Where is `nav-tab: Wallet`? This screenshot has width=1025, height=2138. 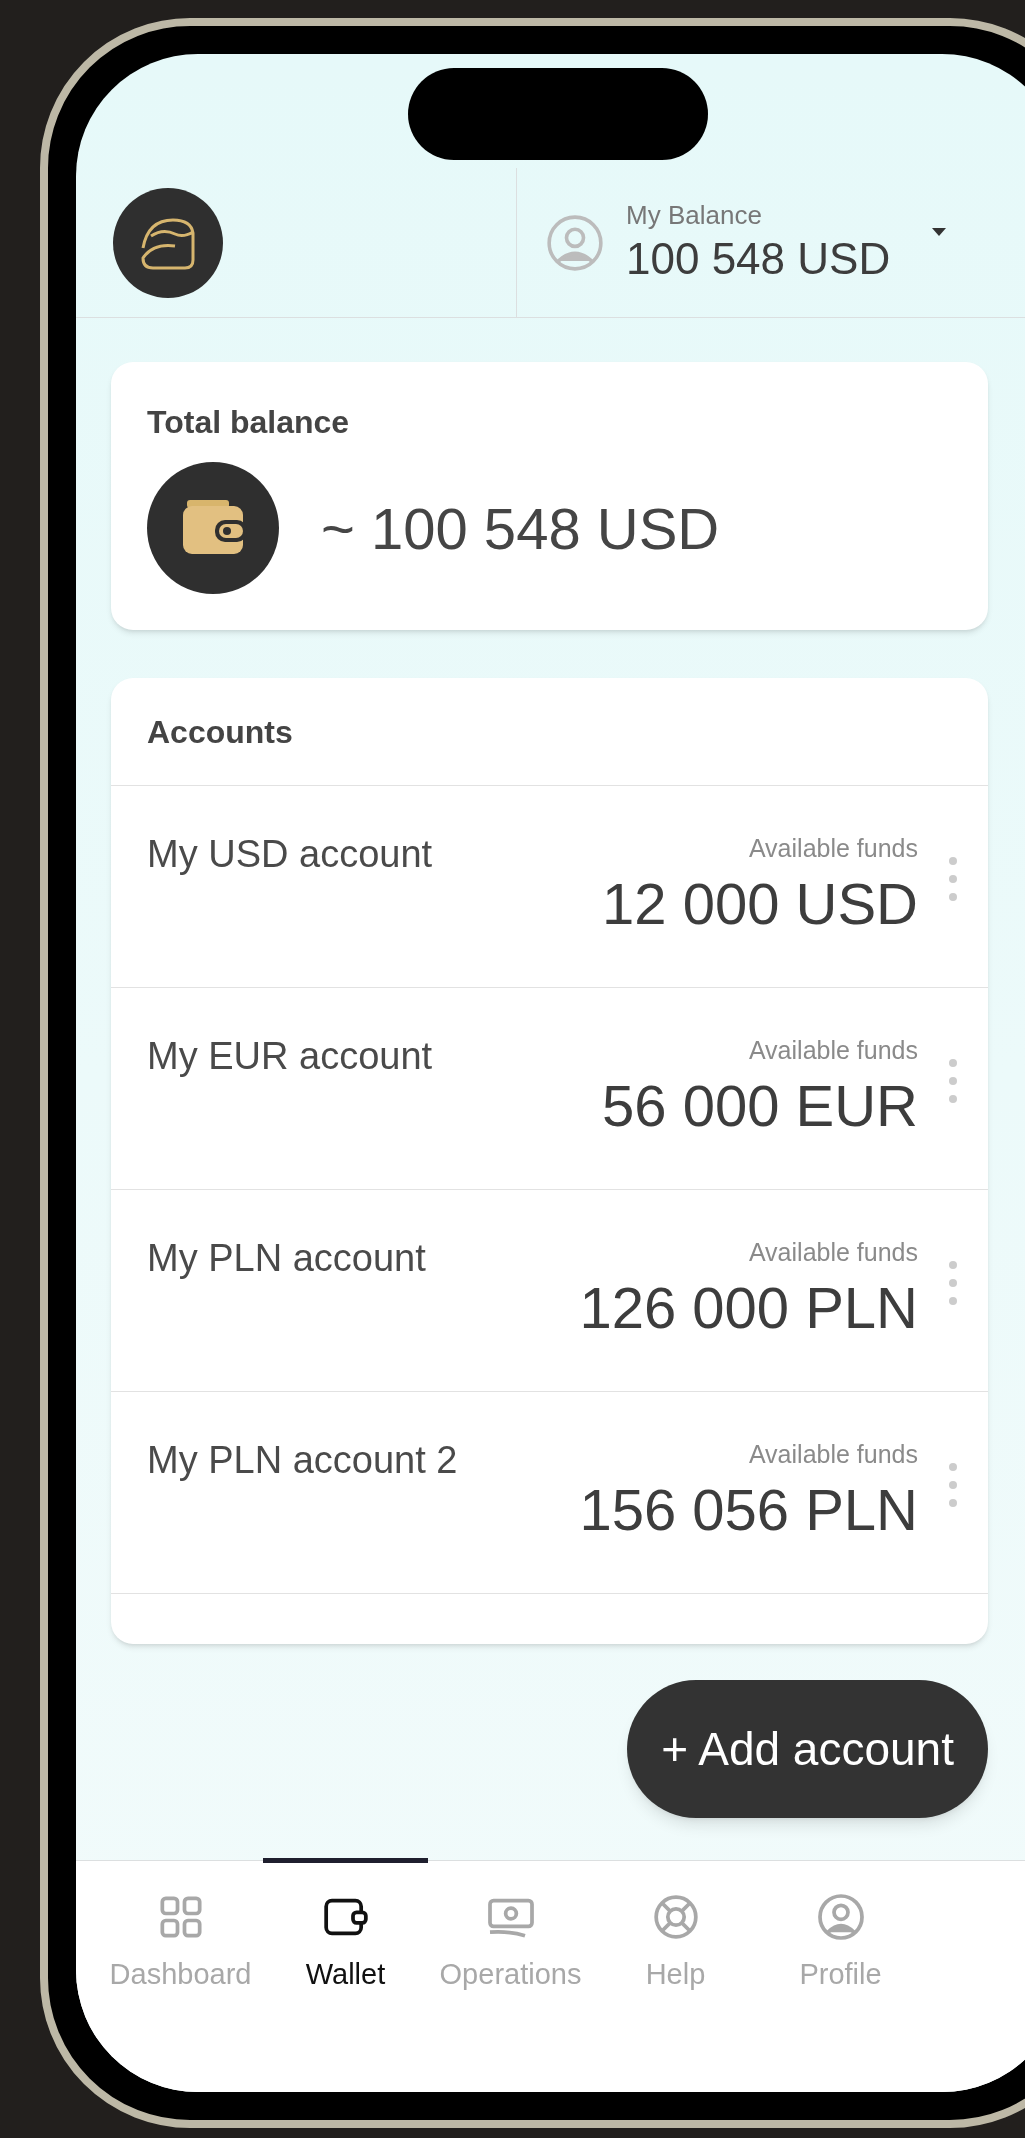 nav-tab: Wallet is located at coordinates (345, 1975).